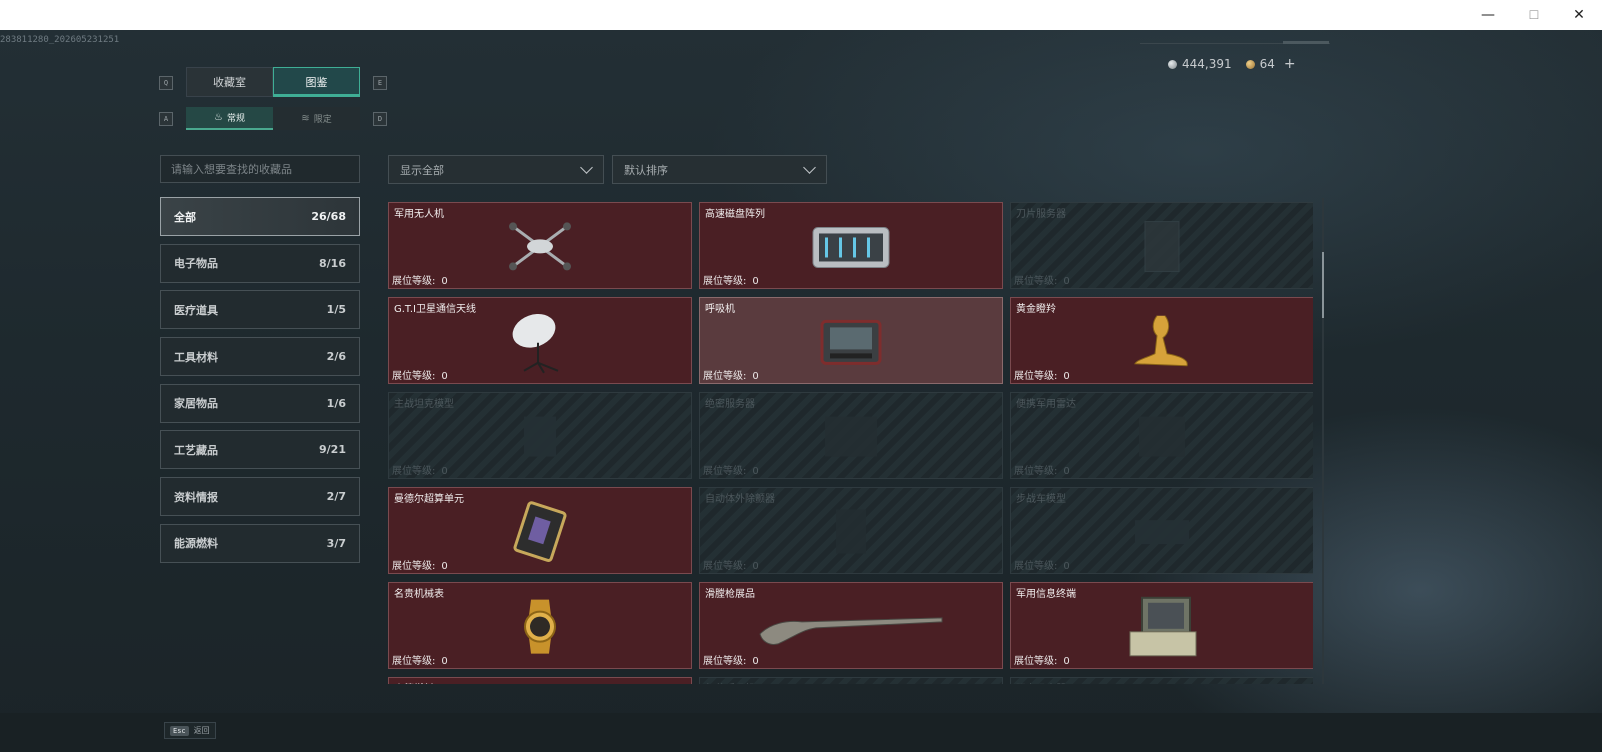 The image size is (1602, 752). I want to click on key-hint-q: Q, so click(166, 83).